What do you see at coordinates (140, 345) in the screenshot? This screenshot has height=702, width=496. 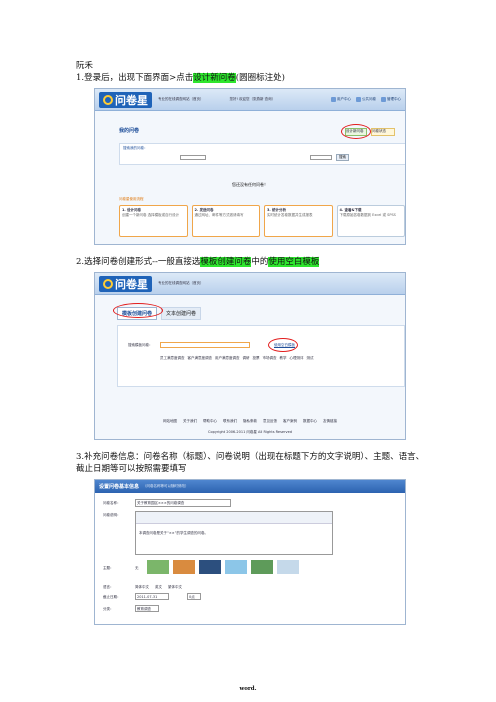 I see `template-search-label: 搜索模板问卷：` at bounding box center [140, 345].